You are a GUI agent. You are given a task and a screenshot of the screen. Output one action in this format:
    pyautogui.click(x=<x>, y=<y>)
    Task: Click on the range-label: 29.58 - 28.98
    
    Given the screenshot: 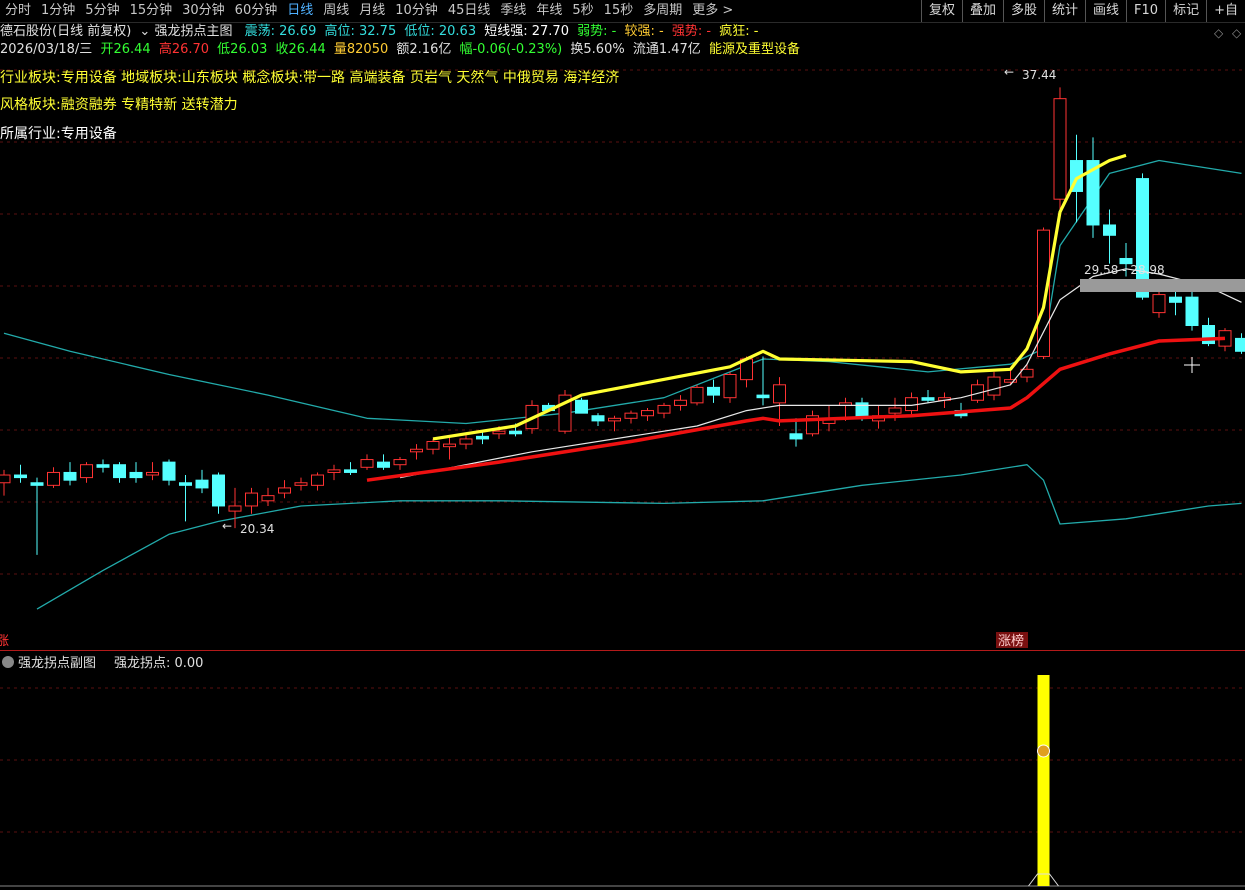 What is the action you would take?
    pyautogui.click(x=1124, y=270)
    